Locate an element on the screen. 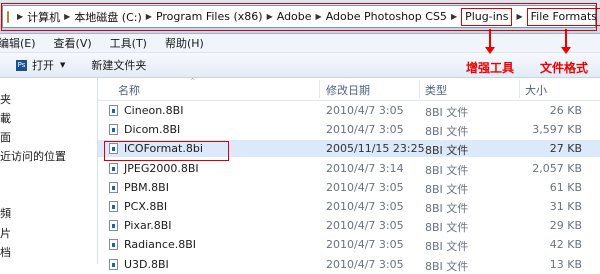 This screenshot has height=274, width=600. annotation-plugins-label: 增强工具 is located at coordinates (490, 68).